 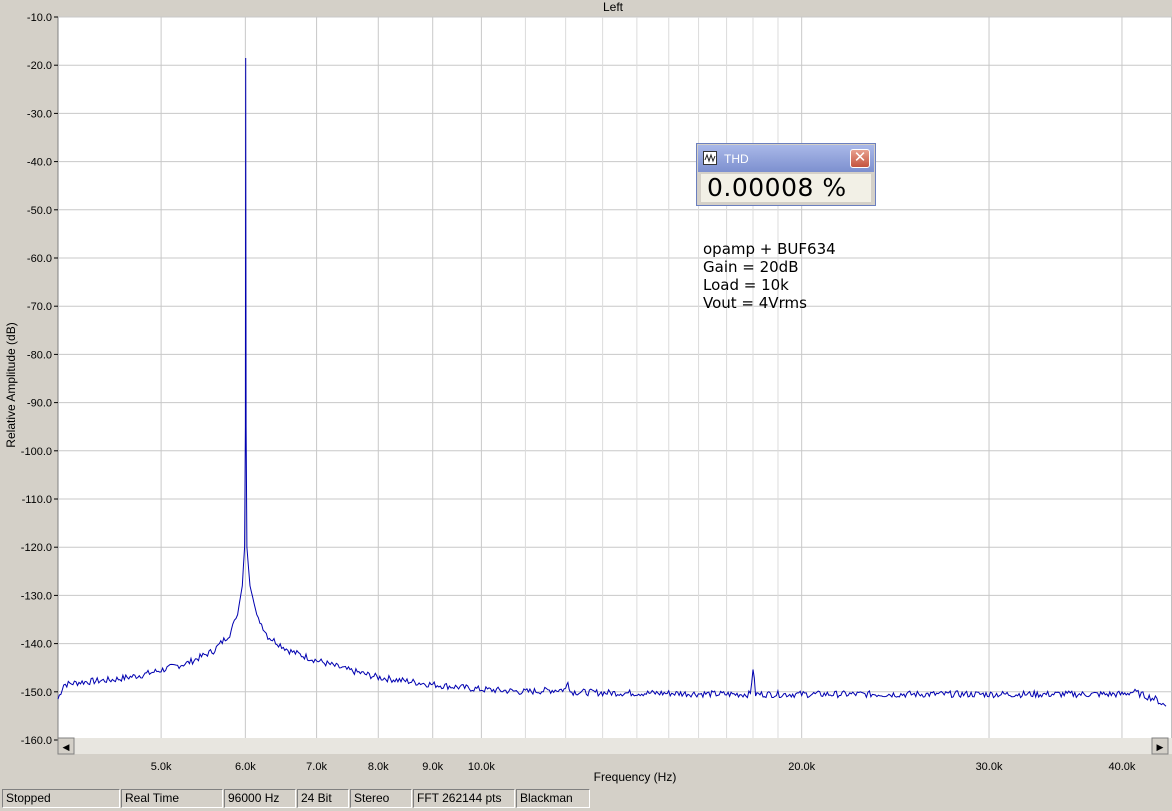 What do you see at coordinates (11, 384) in the screenshot?
I see `y-axis-label: Relative Amplitude (dB)` at bounding box center [11, 384].